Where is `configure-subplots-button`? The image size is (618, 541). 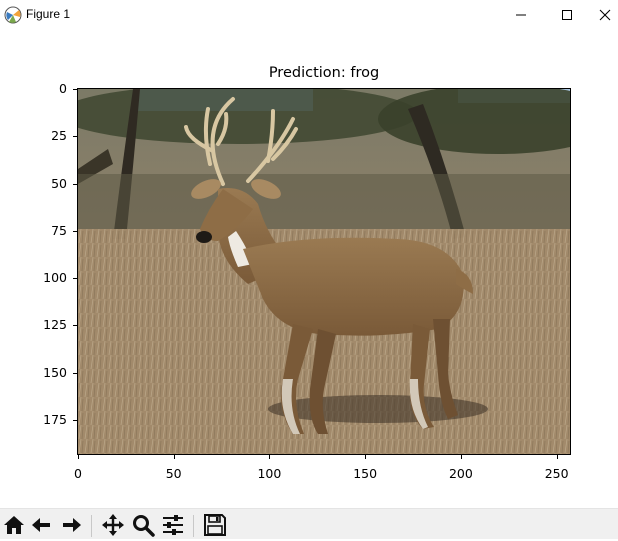 configure-subplots-button is located at coordinates (174, 526).